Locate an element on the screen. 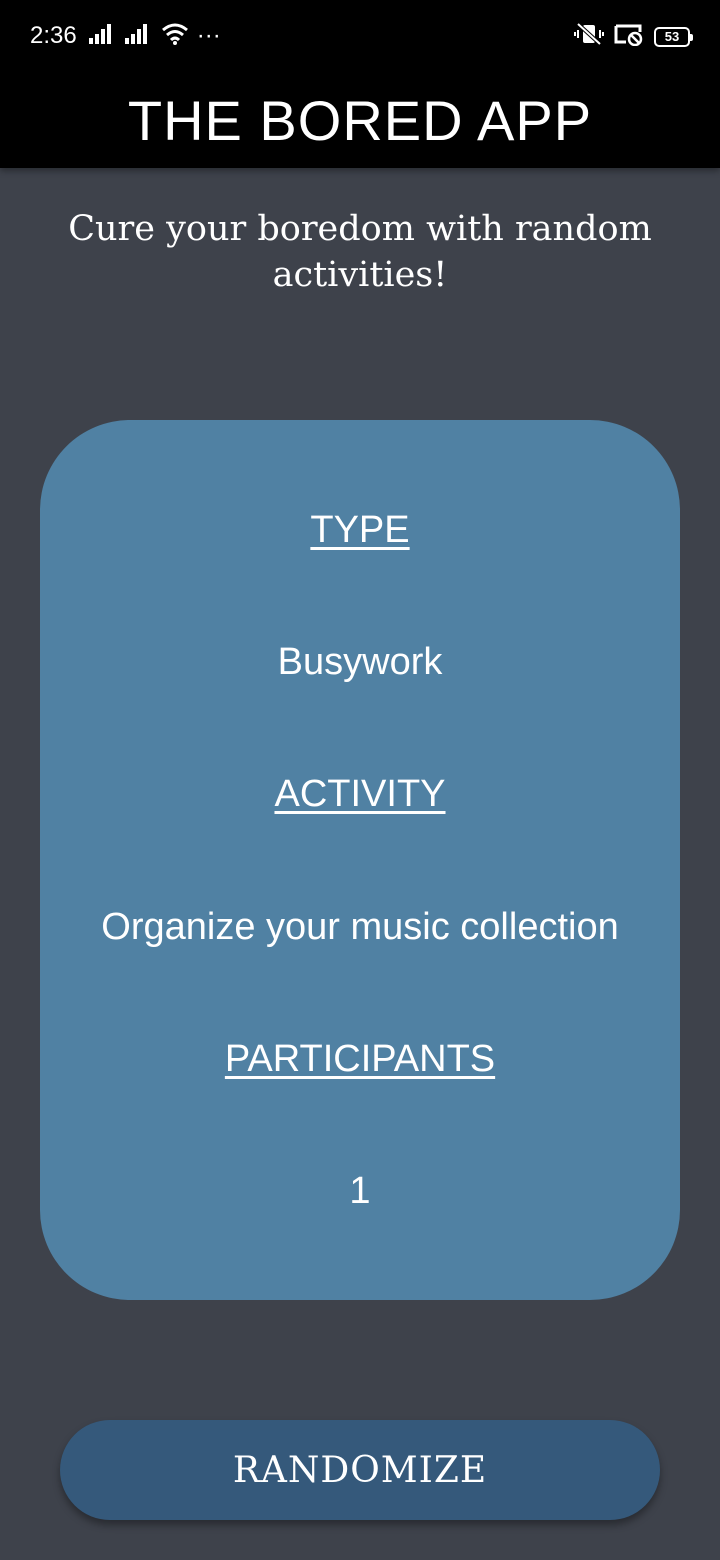 The height and width of the screenshot is (1560, 720). type-value: Busywork is located at coordinates (360, 662).